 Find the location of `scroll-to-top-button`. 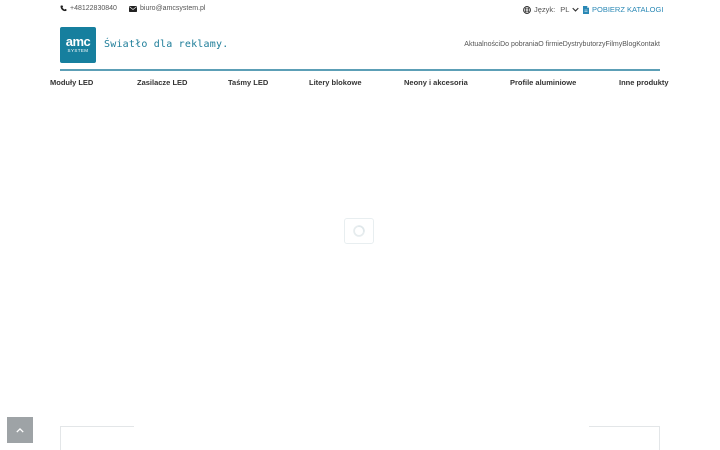

scroll-to-top-button is located at coordinates (20, 430).